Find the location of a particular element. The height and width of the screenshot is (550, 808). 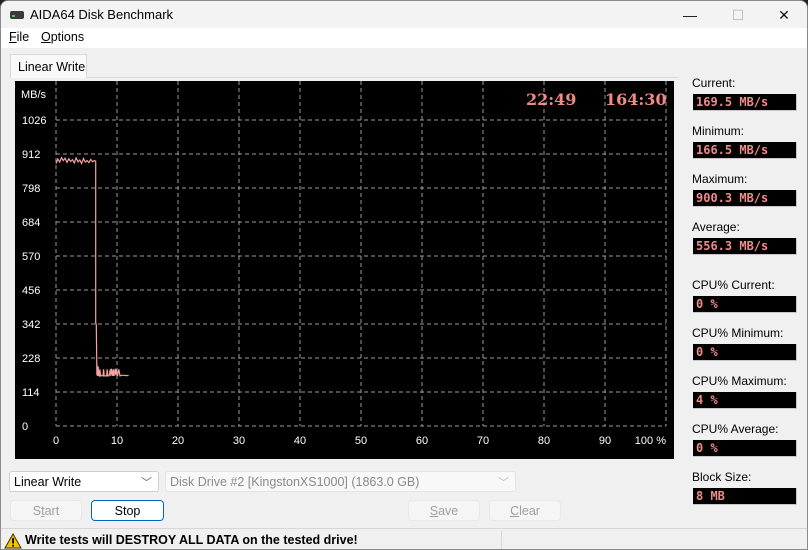

maximum-label: Maximum: is located at coordinates (720, 179).